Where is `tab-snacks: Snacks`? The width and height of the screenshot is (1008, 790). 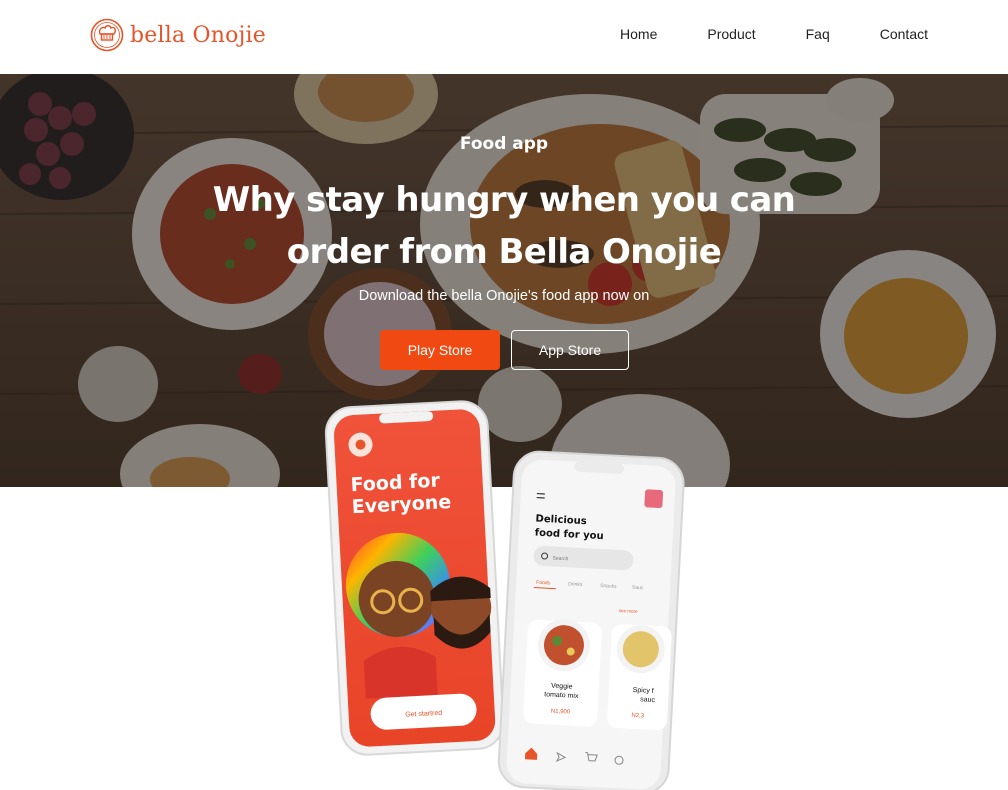 tab-snacks: Snacks is located at coordinates (608, 586).